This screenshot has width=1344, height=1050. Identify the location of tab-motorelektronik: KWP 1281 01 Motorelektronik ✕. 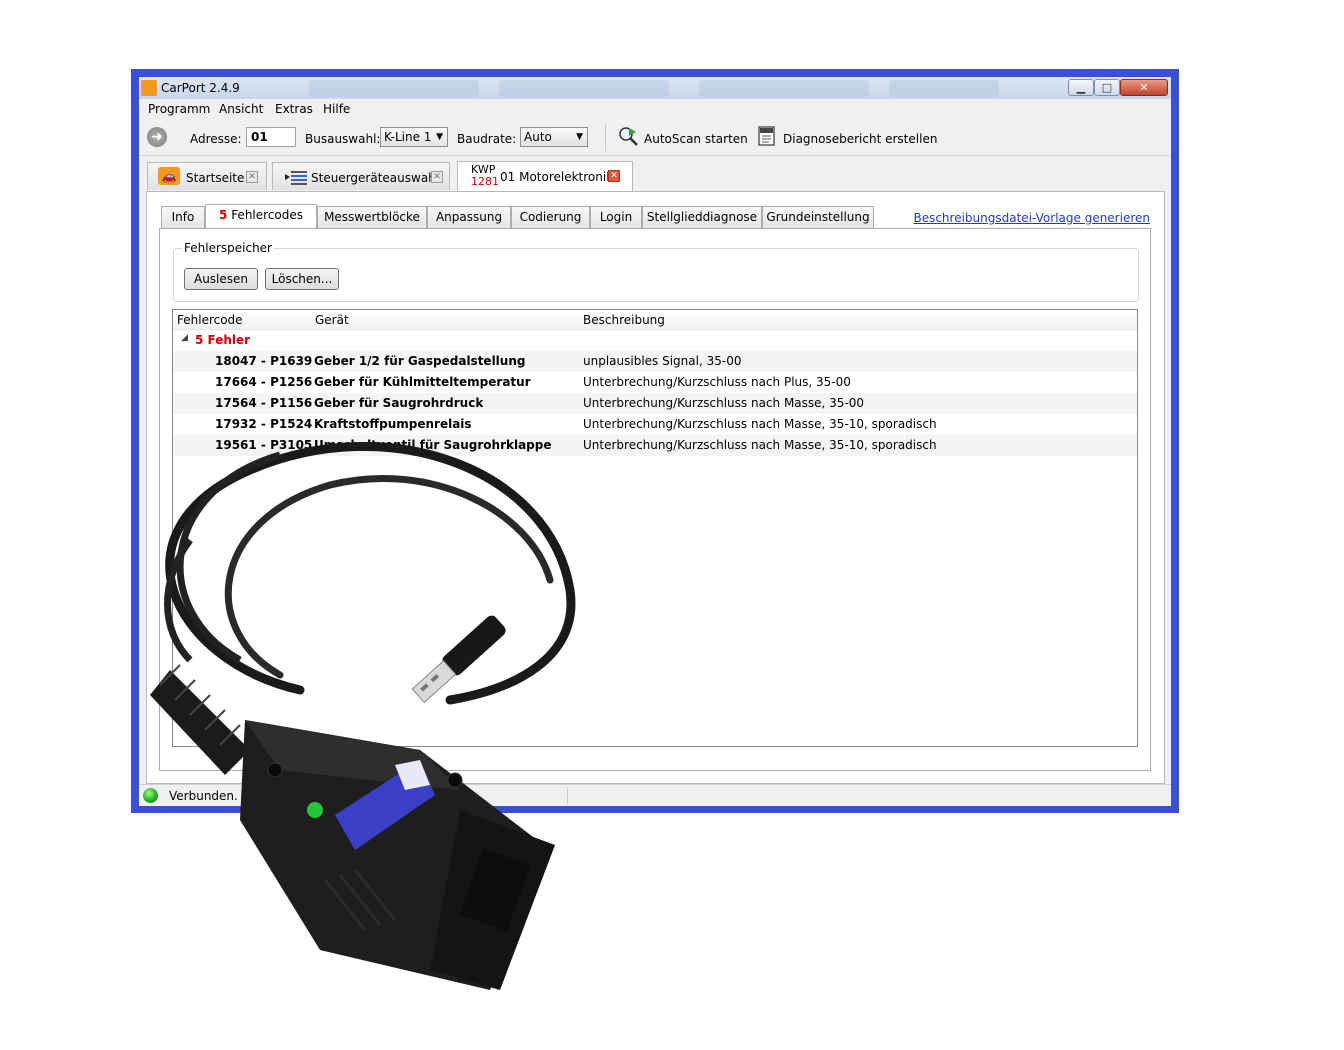
(545, 176).